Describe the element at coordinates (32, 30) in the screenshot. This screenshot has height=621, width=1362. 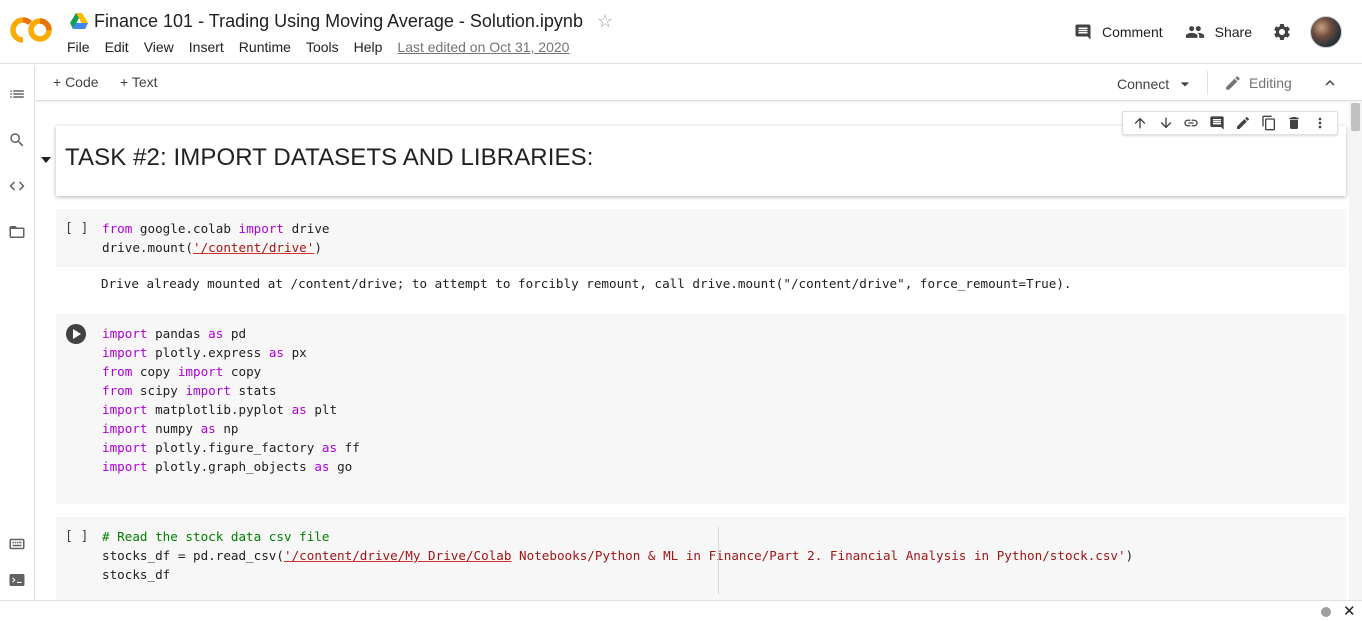
I see `colab-logo` at that location.